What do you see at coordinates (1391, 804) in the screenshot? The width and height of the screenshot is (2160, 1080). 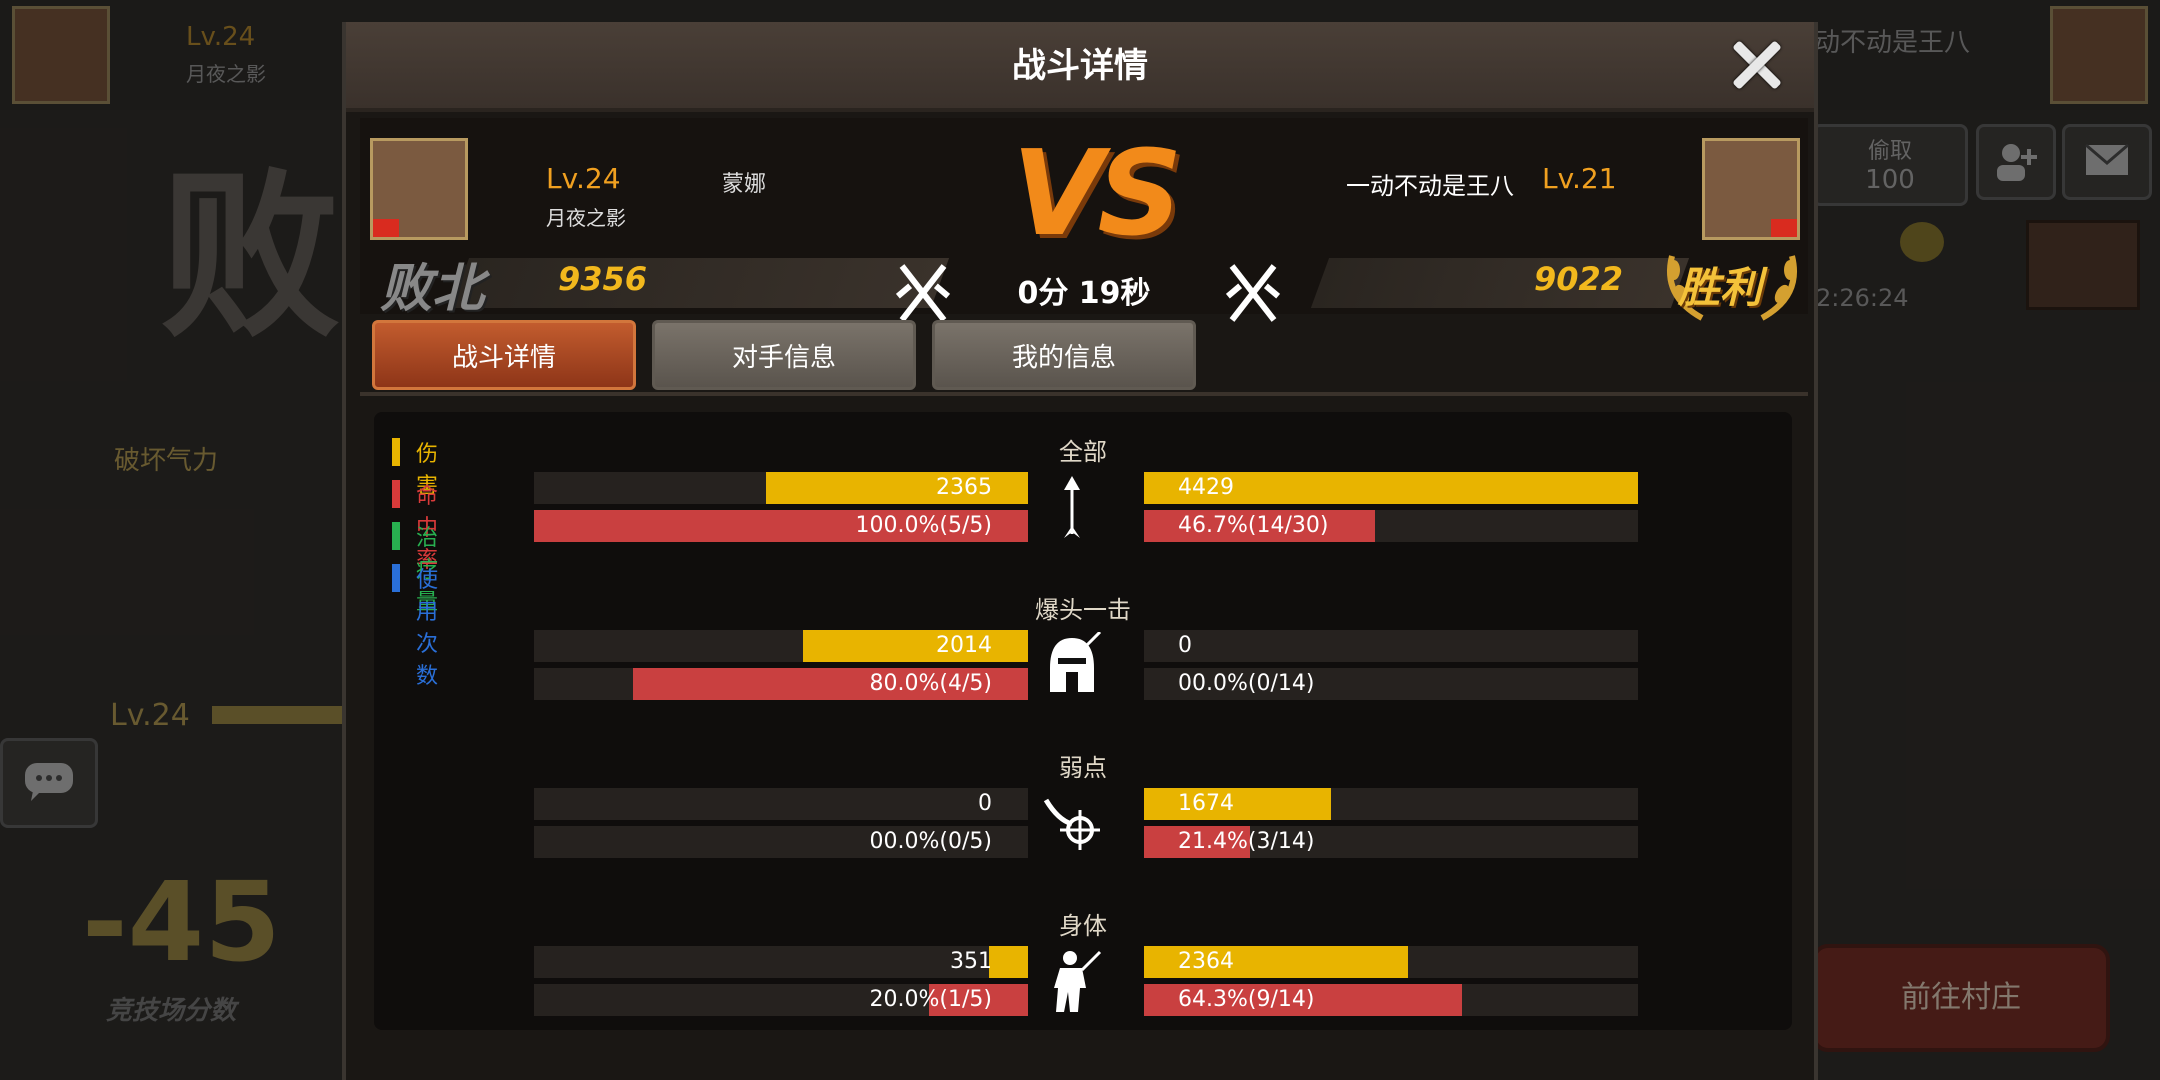 I see `right-damage-bar: 1674` at bounding box center [1391, 804].